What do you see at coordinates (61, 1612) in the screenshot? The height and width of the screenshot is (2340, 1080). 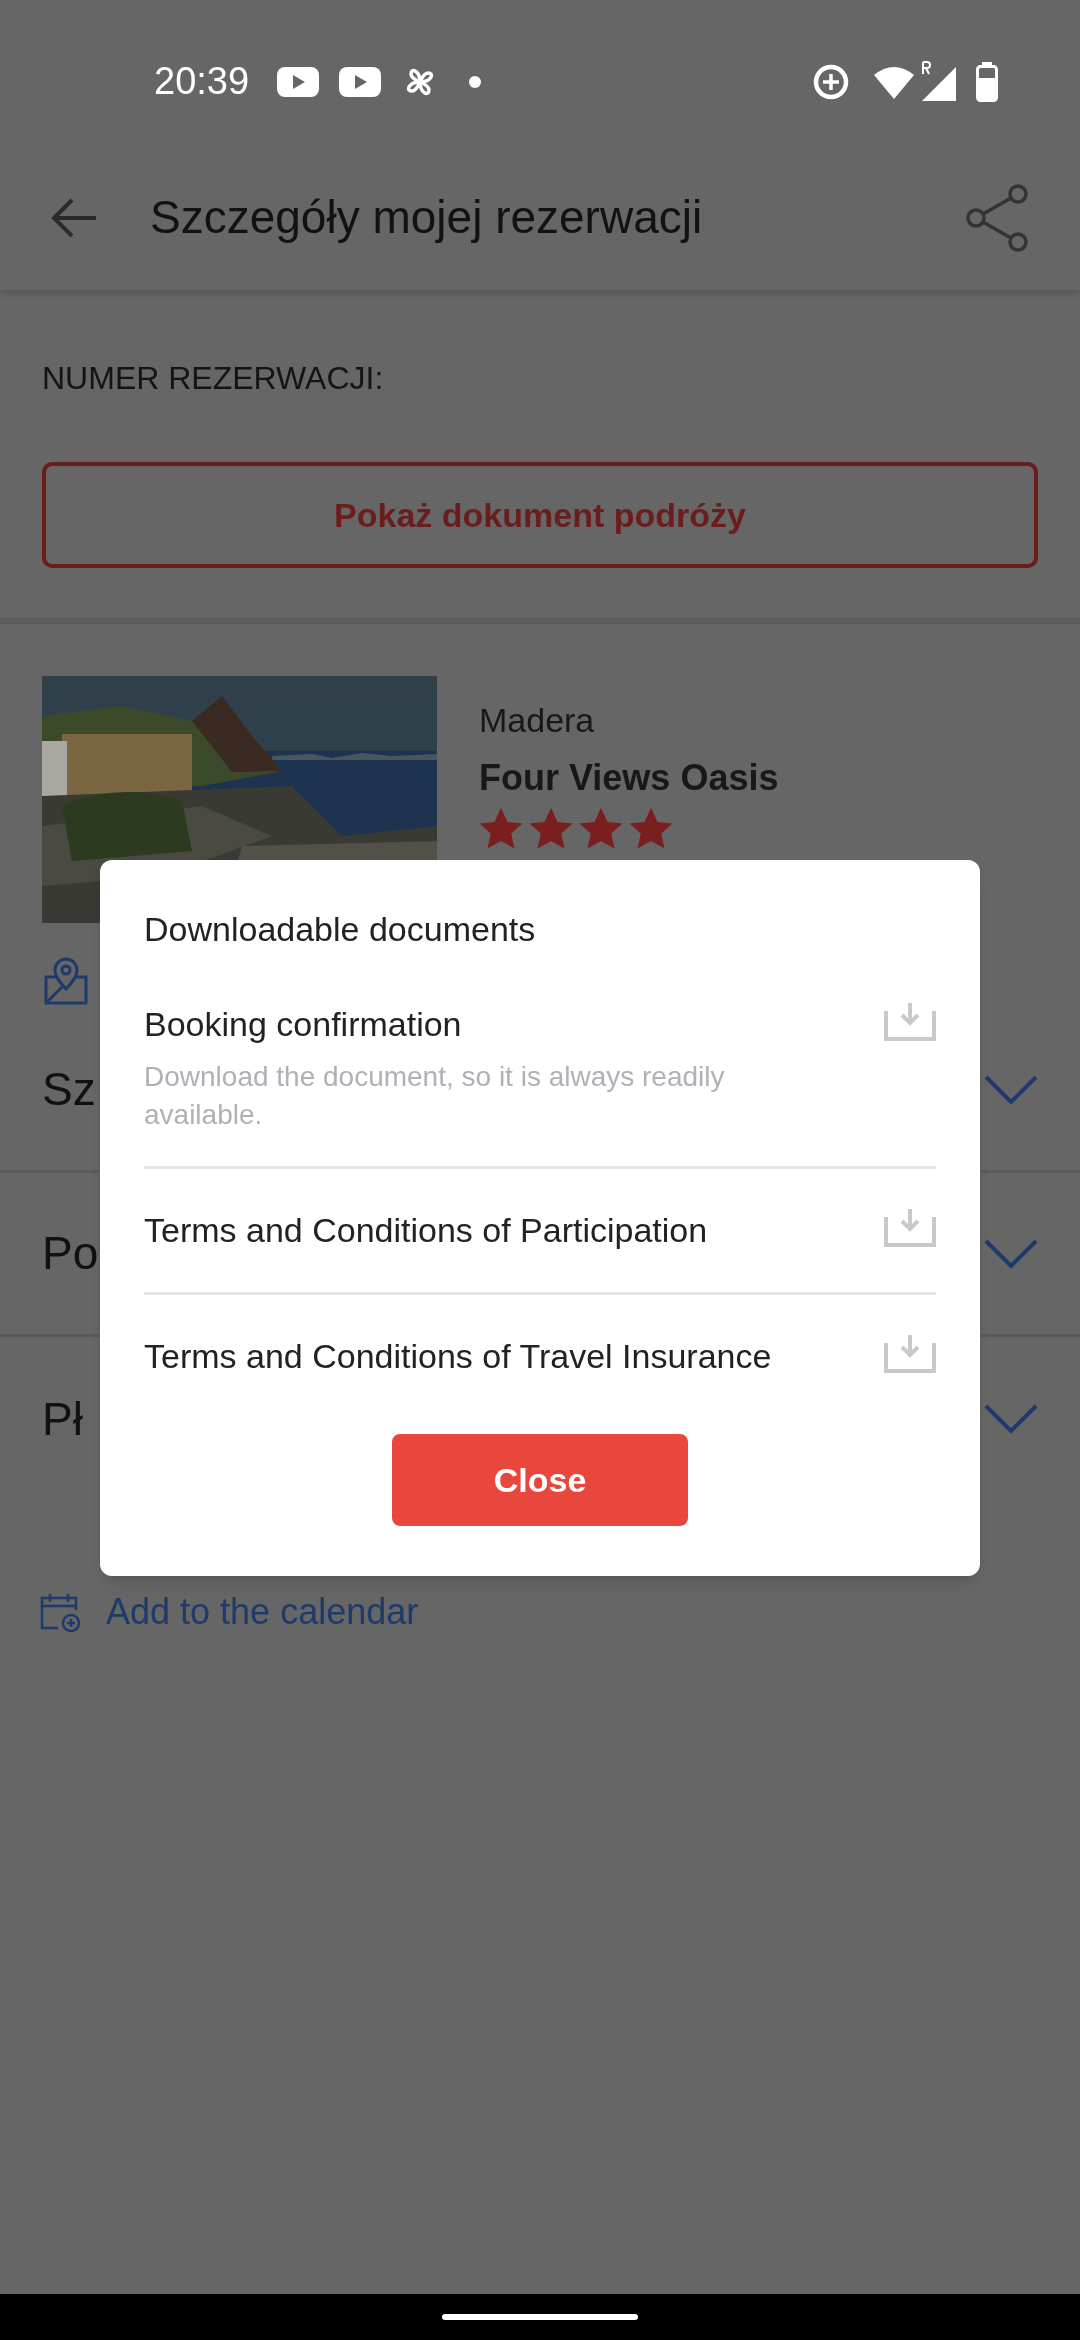 I see `calendar-icon` at bounding box center [61, 1612].